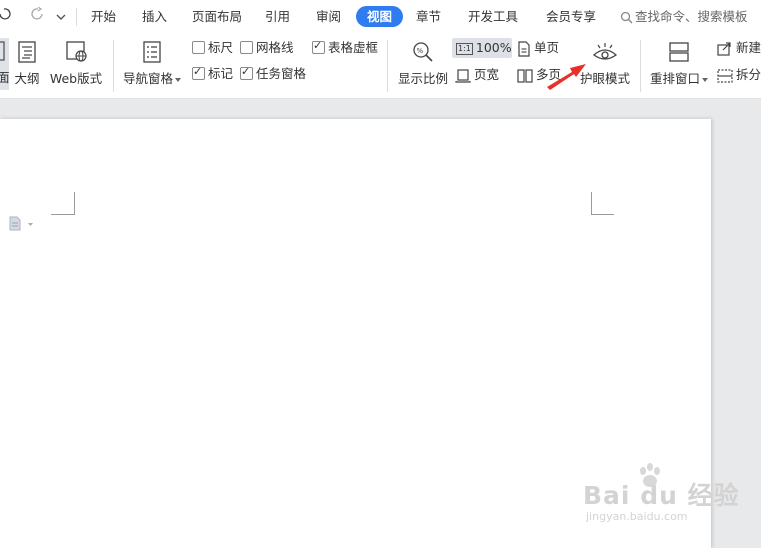 The image size is (761, 548). Describe the element at coordinates (422, 78) in the screenshot. I see `zoom-label: 显示比例` at that location.